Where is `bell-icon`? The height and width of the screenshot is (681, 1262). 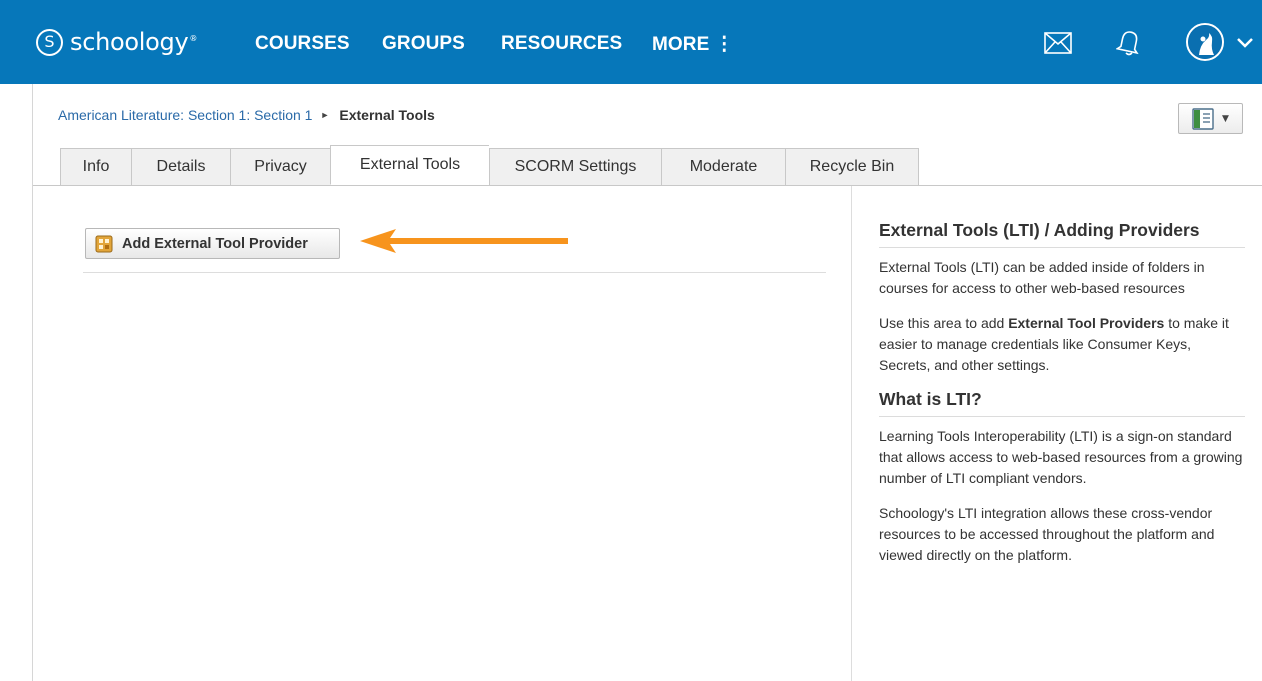
bell-icon is located at coordinates (1129, 42).